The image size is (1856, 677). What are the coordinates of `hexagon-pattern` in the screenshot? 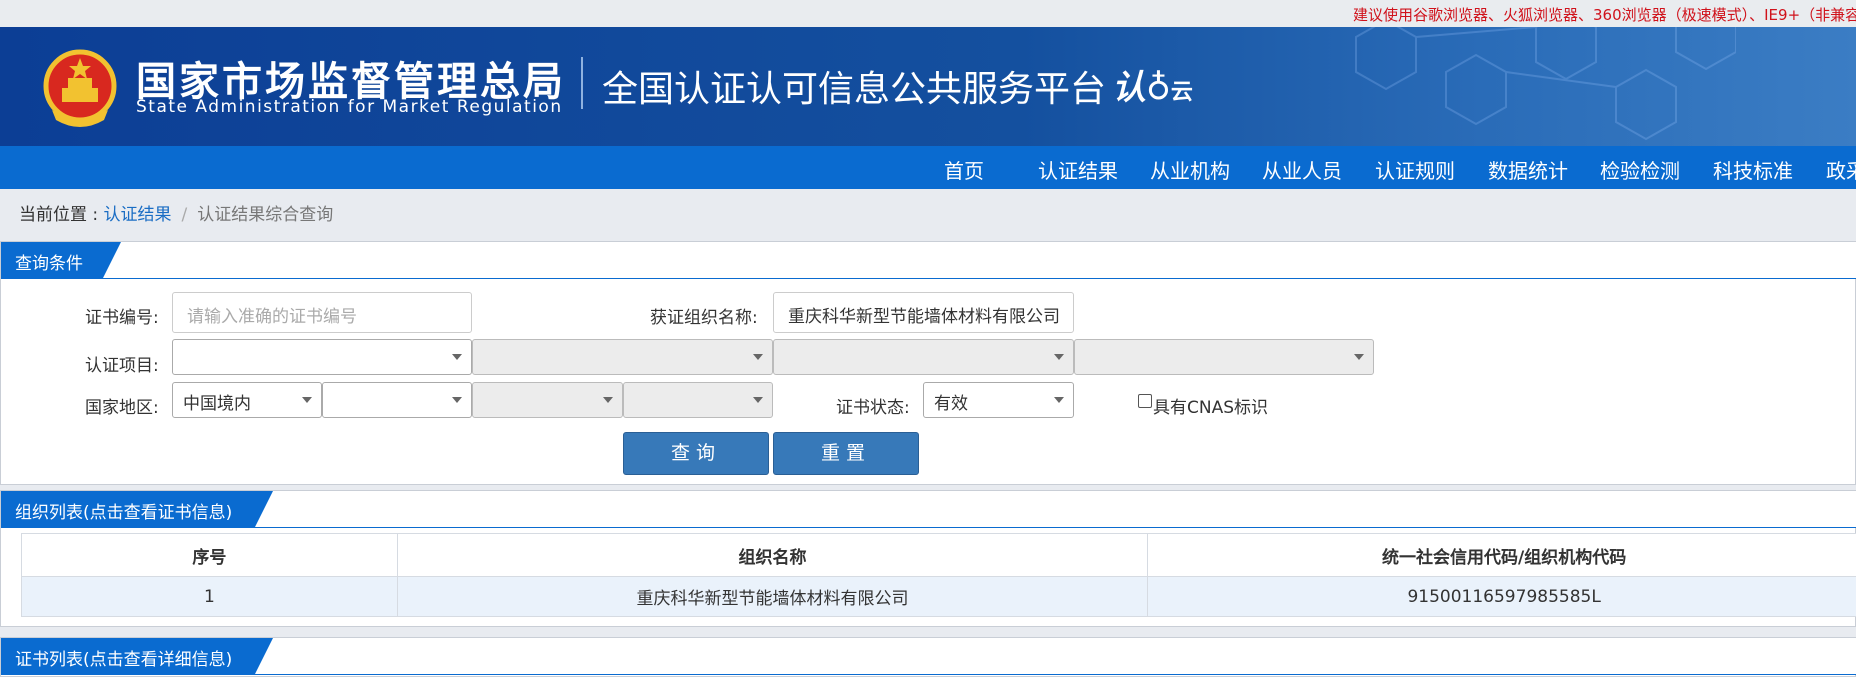 It's located at (1526, 86).